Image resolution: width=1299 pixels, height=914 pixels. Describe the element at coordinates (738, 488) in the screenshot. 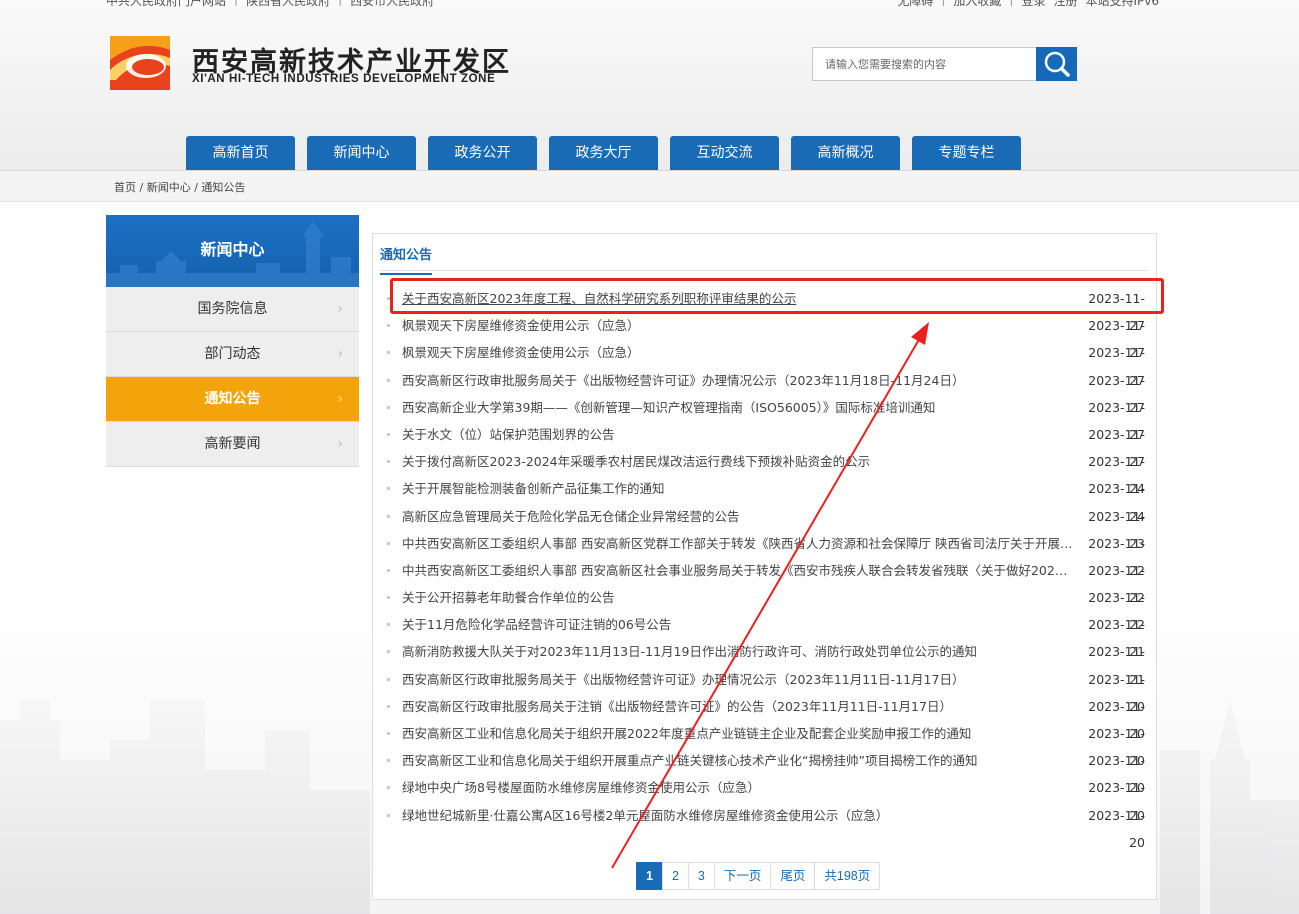

I see `notice-title: 关于开展智能检测装备创新产品征集工作的通知` at that location.